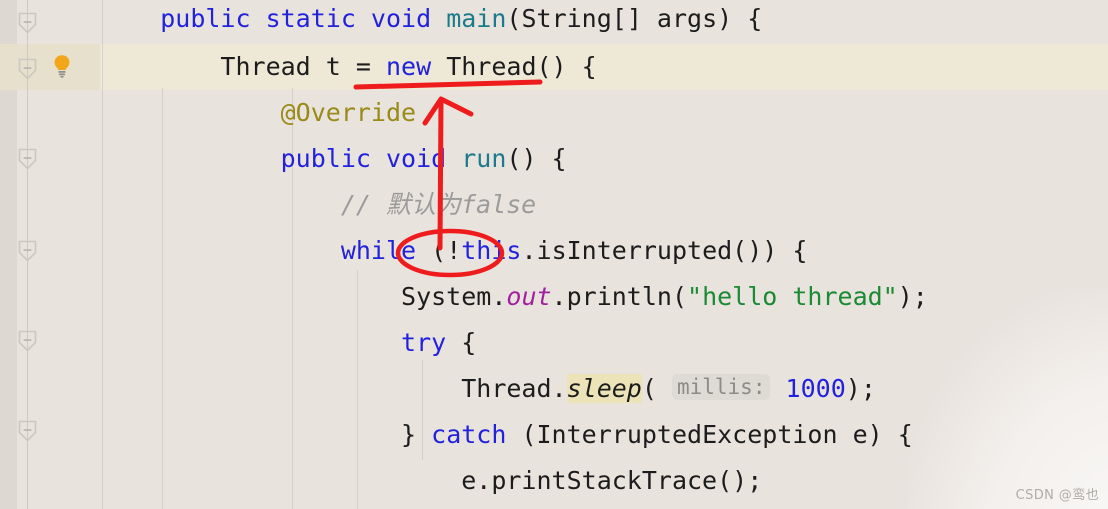  I want to click on code-token: (!, so click(446, 250).